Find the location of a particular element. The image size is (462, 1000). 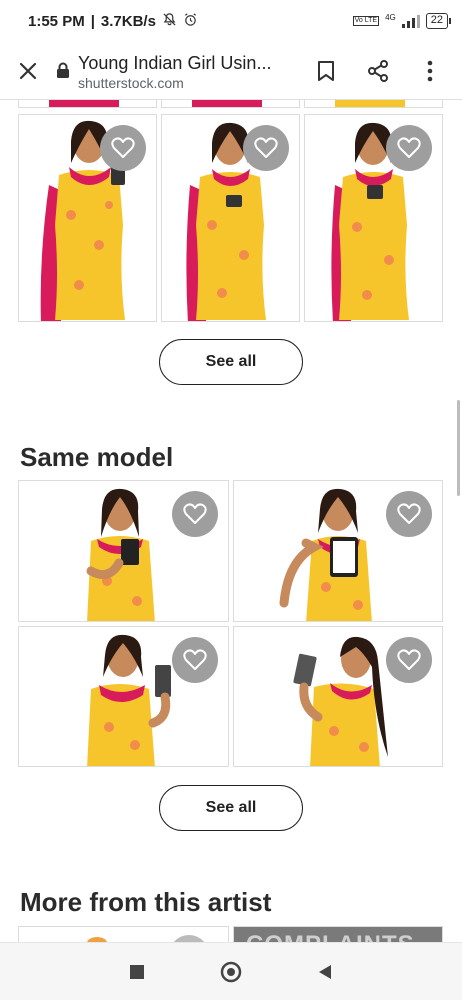

system-navigation-bar is located at coordinates (231, 971).